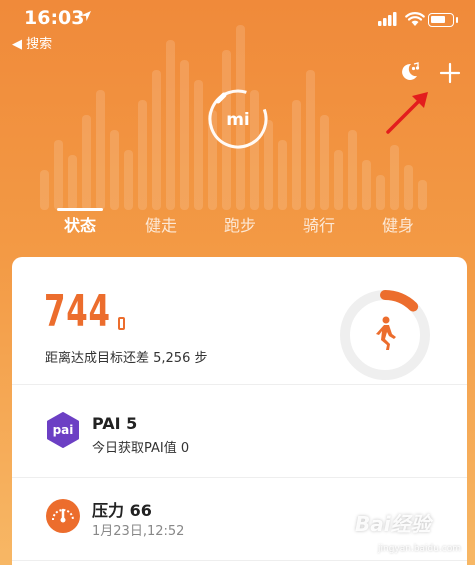 The width and height of the screenshot is (475, 565). Describe the element at coordinates (77, 311) in the screenshot. I see `step-count: 744` at that location.